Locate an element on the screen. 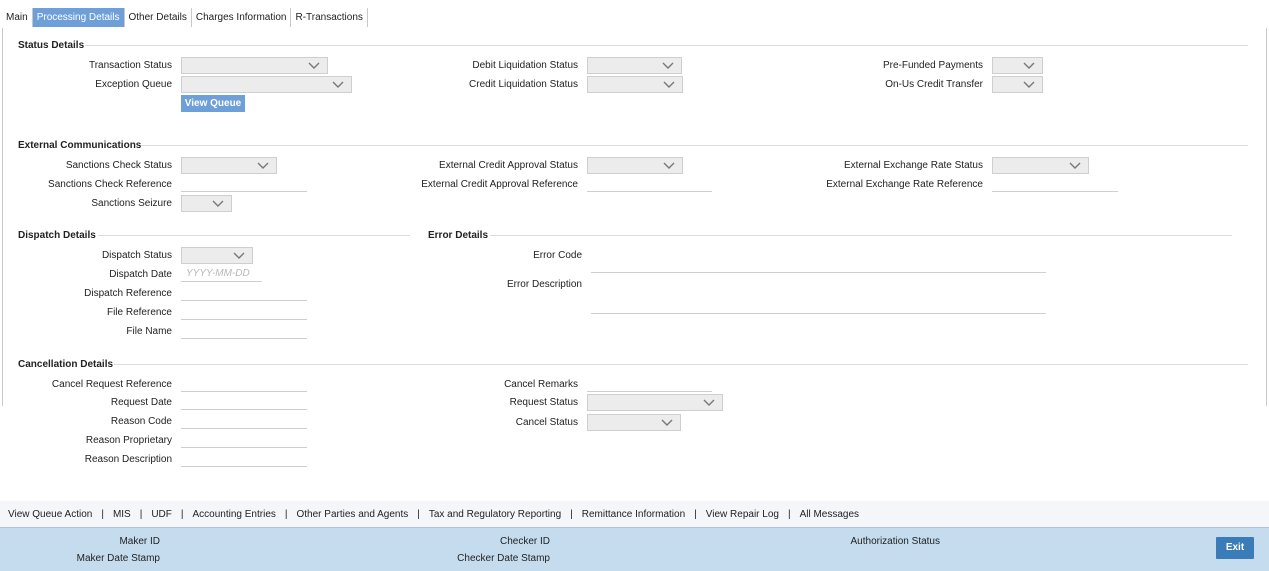  dispatch-status-label: Dispatch Status is located at coordinates (136, 255).